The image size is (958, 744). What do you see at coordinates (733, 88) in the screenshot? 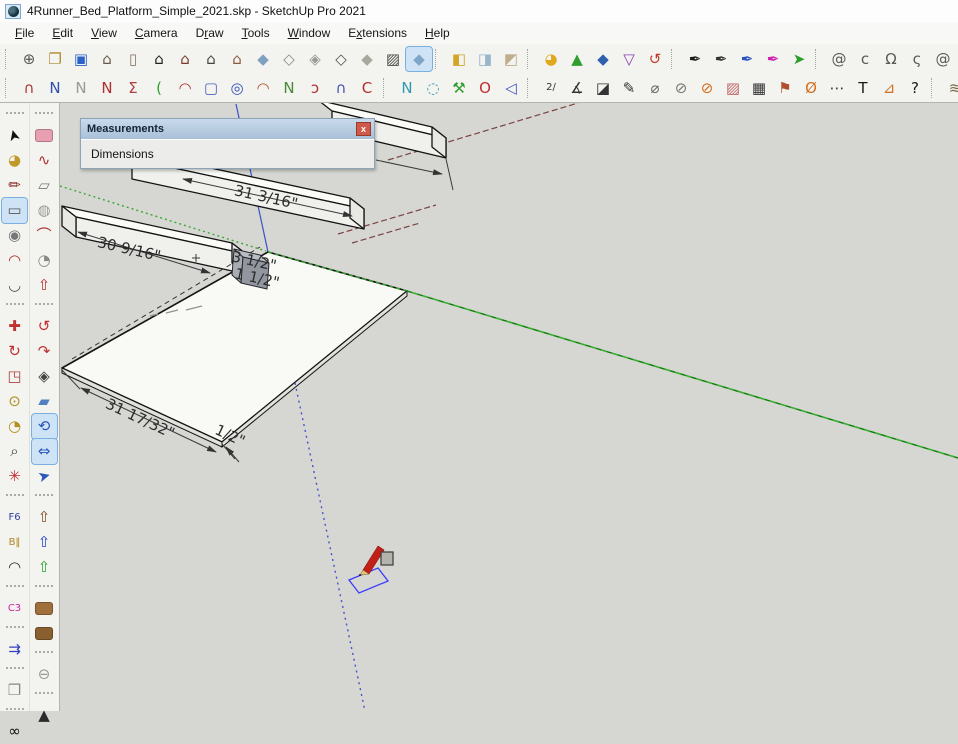
I see `dim-face-icon: ▨` at bounding box center [733, 88].